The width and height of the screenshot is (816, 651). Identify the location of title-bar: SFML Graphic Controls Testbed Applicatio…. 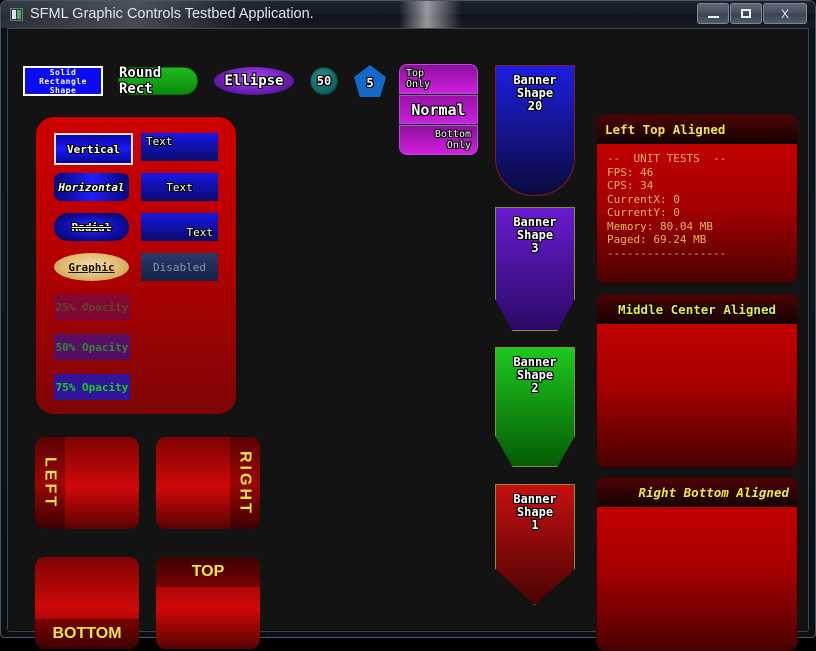
(408, 14).